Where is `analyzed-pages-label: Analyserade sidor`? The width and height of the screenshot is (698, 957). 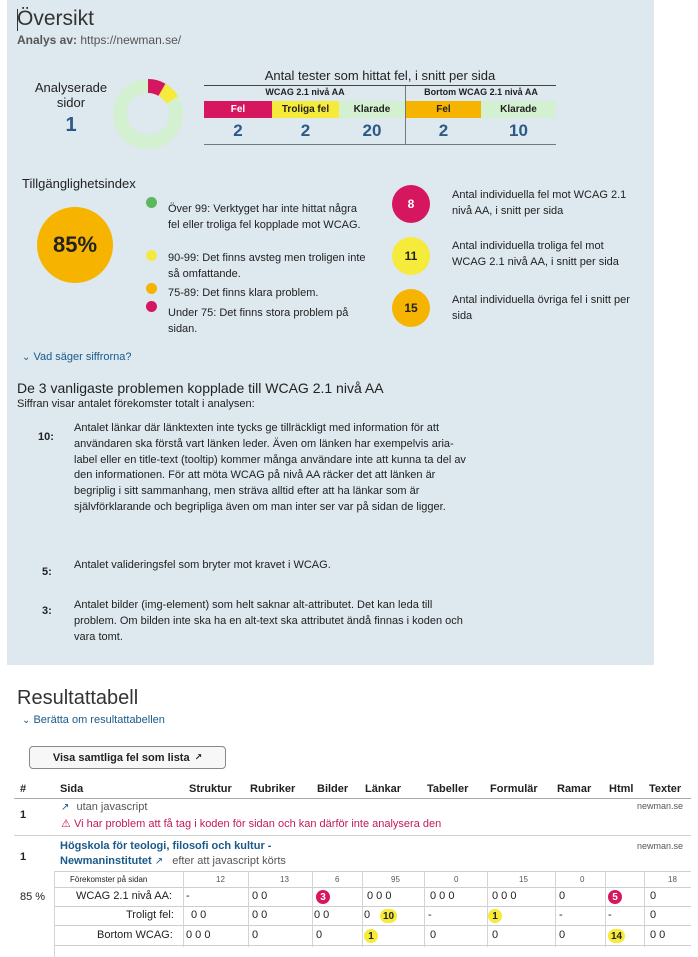 analyzed-pages-label: Analyserade sidor is located at coordinates (71, 95).